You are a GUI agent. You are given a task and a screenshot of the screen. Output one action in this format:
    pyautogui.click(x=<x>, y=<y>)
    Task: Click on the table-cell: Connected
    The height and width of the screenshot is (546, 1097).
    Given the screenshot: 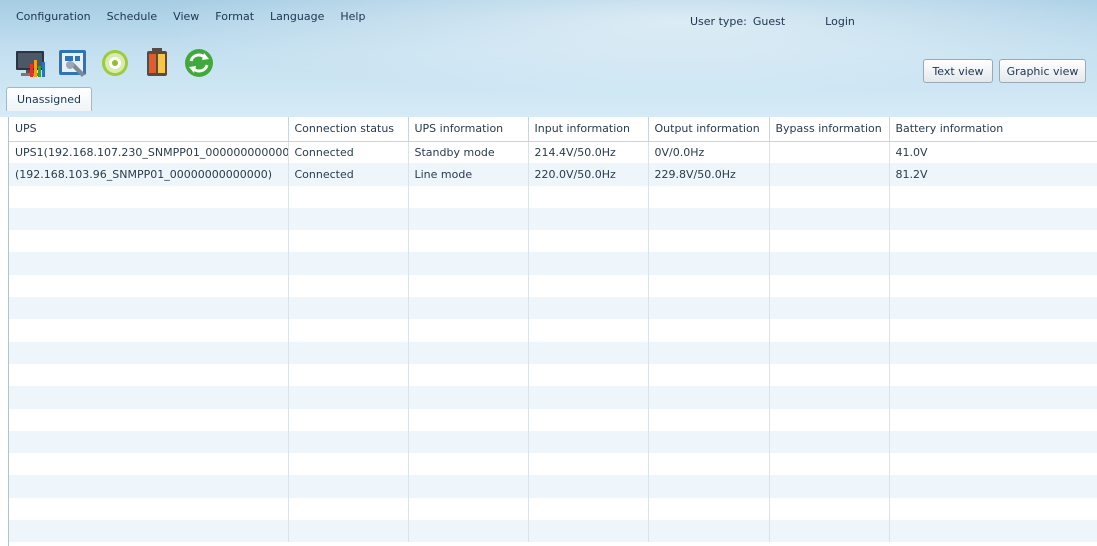 What is the action you would take?
    pyautogui.click(x=348, y=174)
    